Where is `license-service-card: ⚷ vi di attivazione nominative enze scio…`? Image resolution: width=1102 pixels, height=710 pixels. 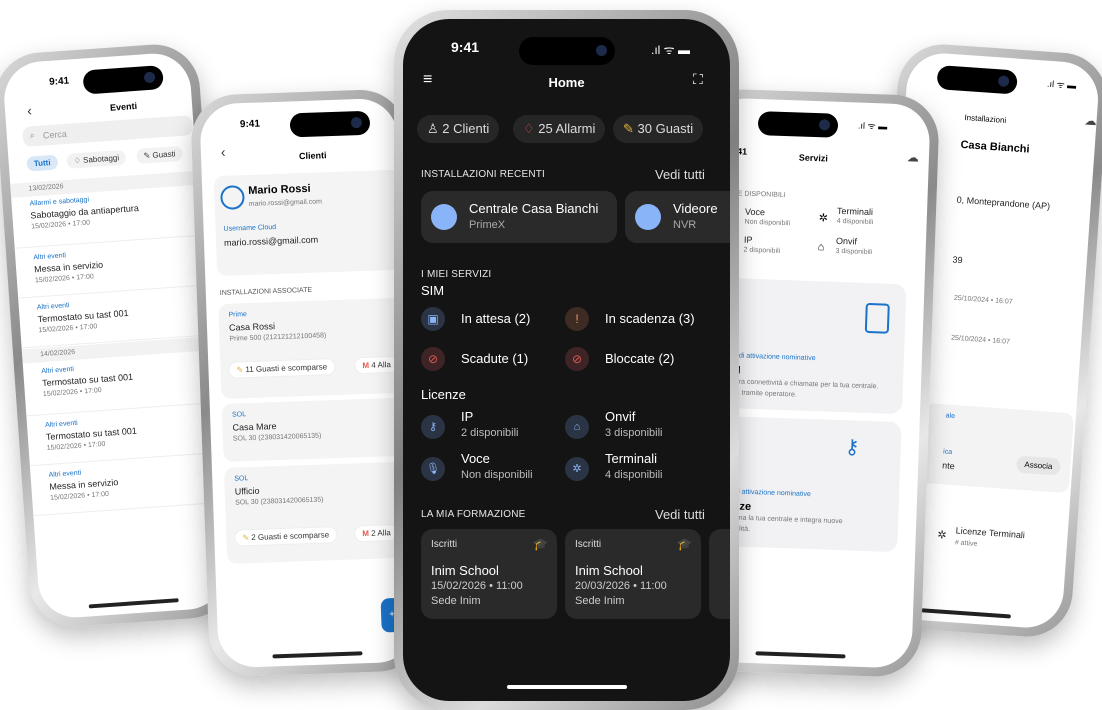
license-service-card: ⚷ vi di attivazione nominative enze scio… is located at coordinates (806, 484).